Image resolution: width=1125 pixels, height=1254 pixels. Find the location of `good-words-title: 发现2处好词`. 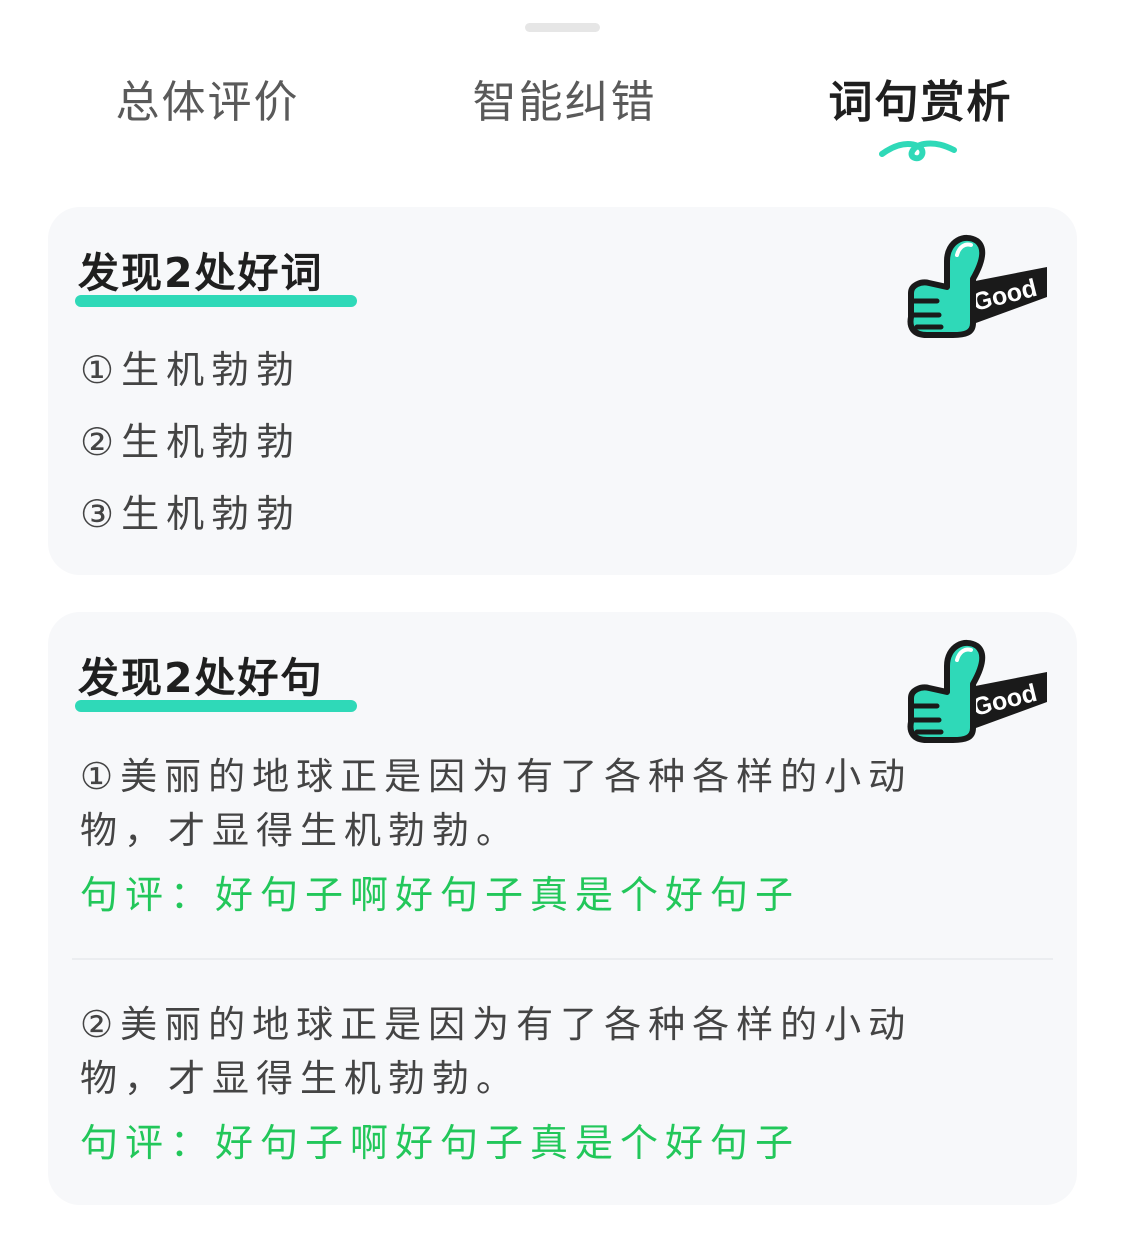

good-words-title: 发现2处好词 is located at coordinates (216, 276).